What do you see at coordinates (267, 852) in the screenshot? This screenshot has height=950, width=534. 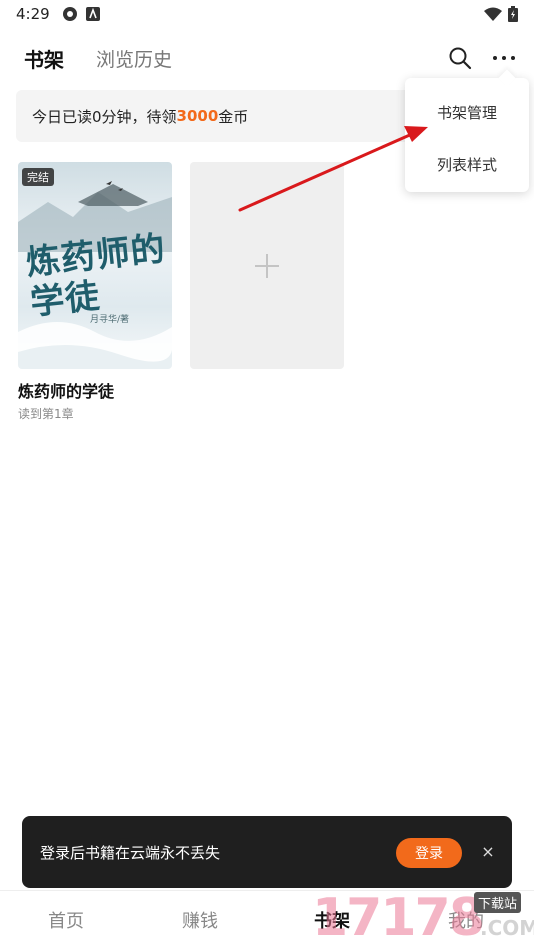 I see `login-toast: 登录后书籍在云端永不丢失 登录 ×` at bounding box center [267, 852].